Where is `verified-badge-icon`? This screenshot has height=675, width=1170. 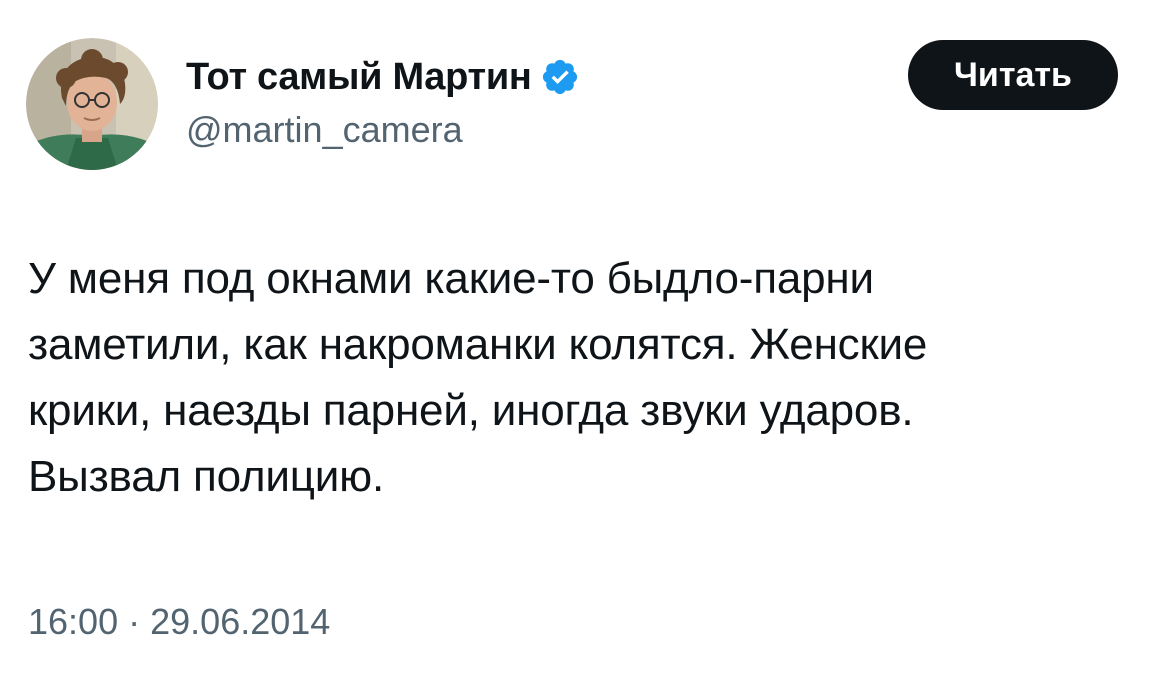
verified-badge-icon is located at coordinates (560, 77).